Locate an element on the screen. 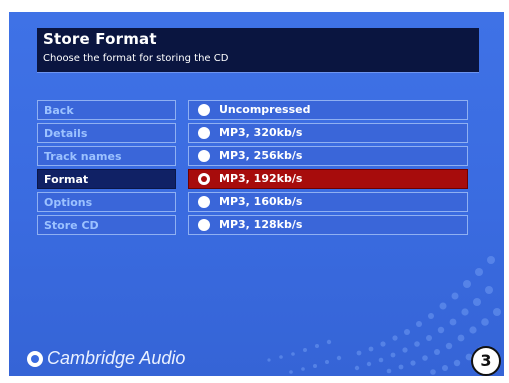 This screenshot has width=509, height=383. format-option-mp3-320: MP3, 320kb/s is located at coordinates (328, 133).